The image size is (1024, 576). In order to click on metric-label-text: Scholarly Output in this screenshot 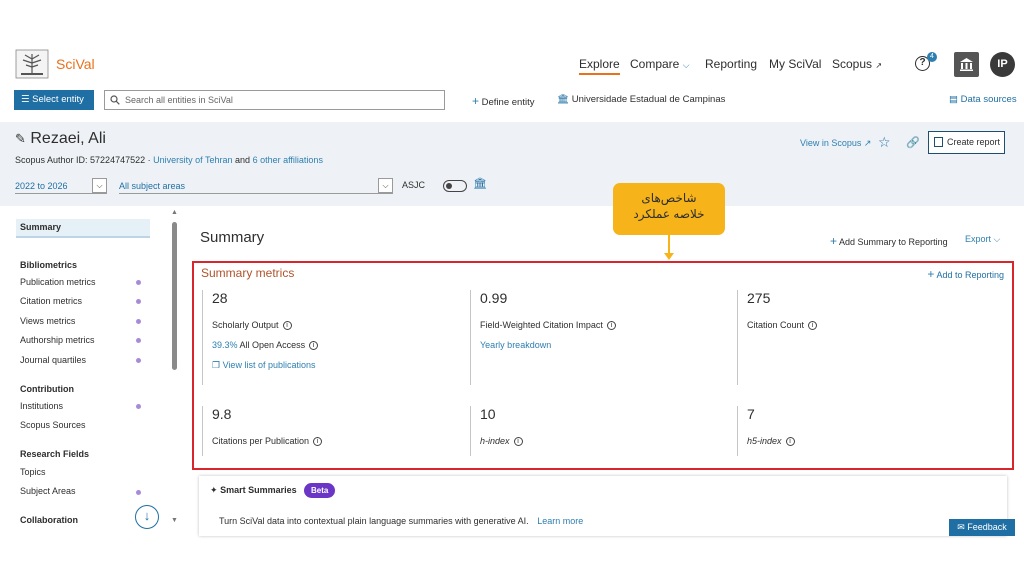, I will do `click(245, 325)`.